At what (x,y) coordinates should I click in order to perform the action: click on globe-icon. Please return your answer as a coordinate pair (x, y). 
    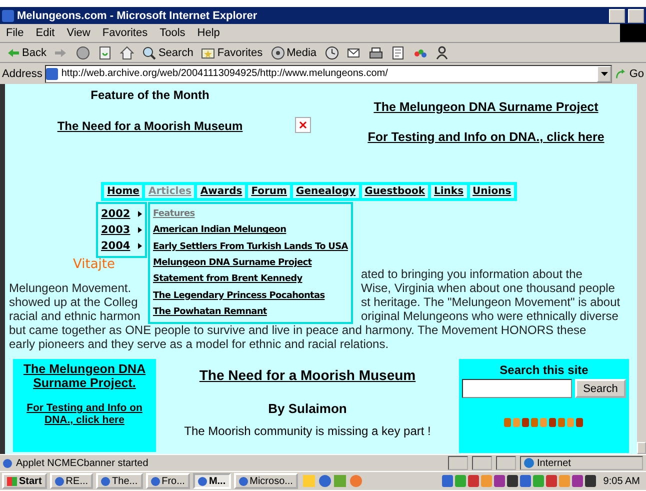
    Looking at the image, I should click on (529, 463).